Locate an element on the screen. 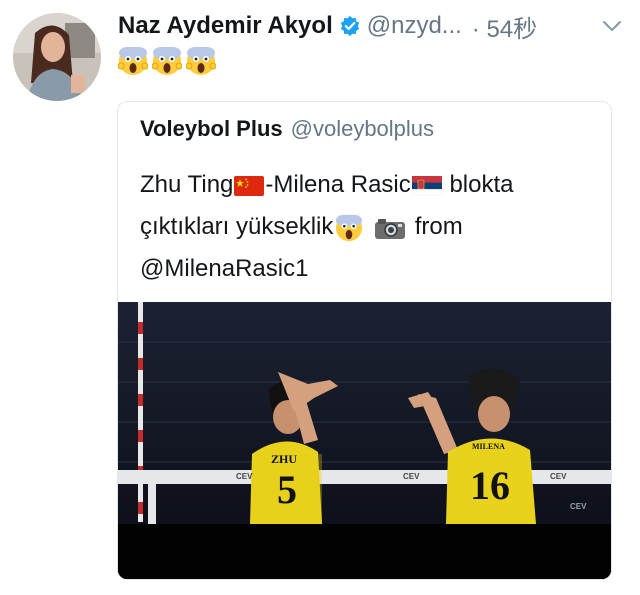  cev-logo: CEV is located at coordinates (578, 506).